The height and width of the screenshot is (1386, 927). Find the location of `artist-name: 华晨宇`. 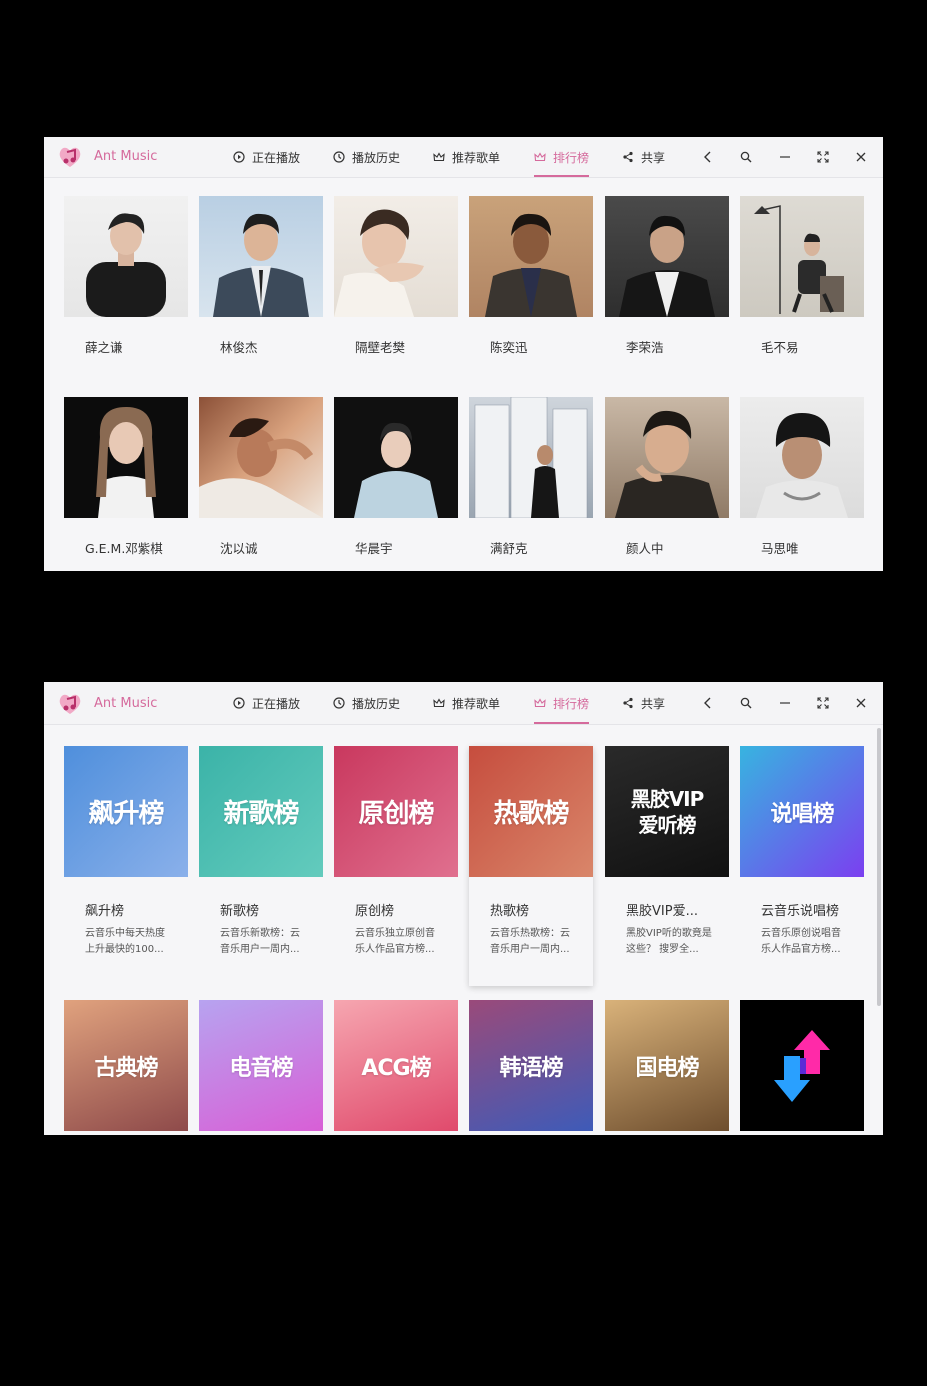

artist-name: 华晨宇 is located at coordinates (374, 548).